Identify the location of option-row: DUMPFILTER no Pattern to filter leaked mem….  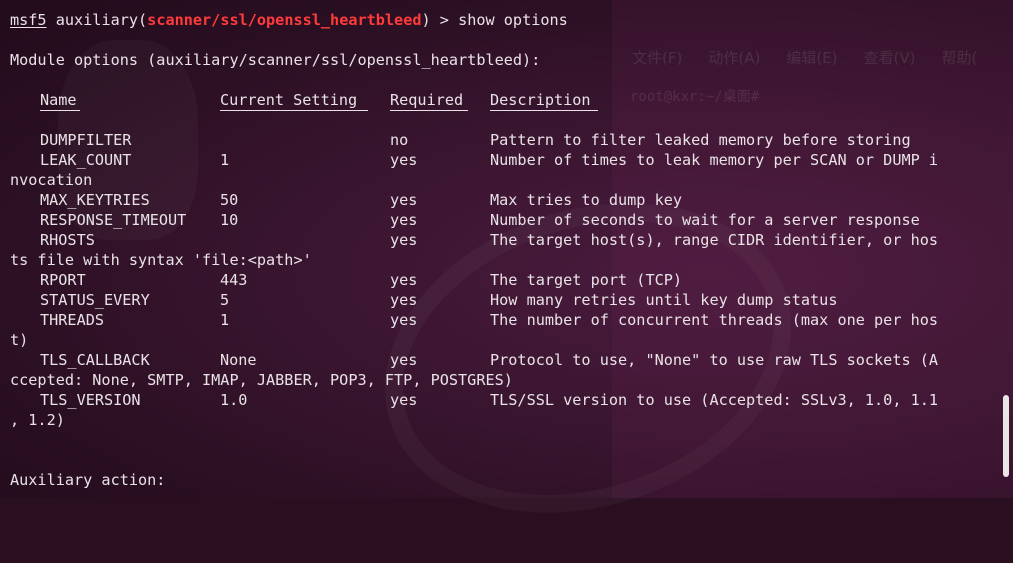
(501, 140).